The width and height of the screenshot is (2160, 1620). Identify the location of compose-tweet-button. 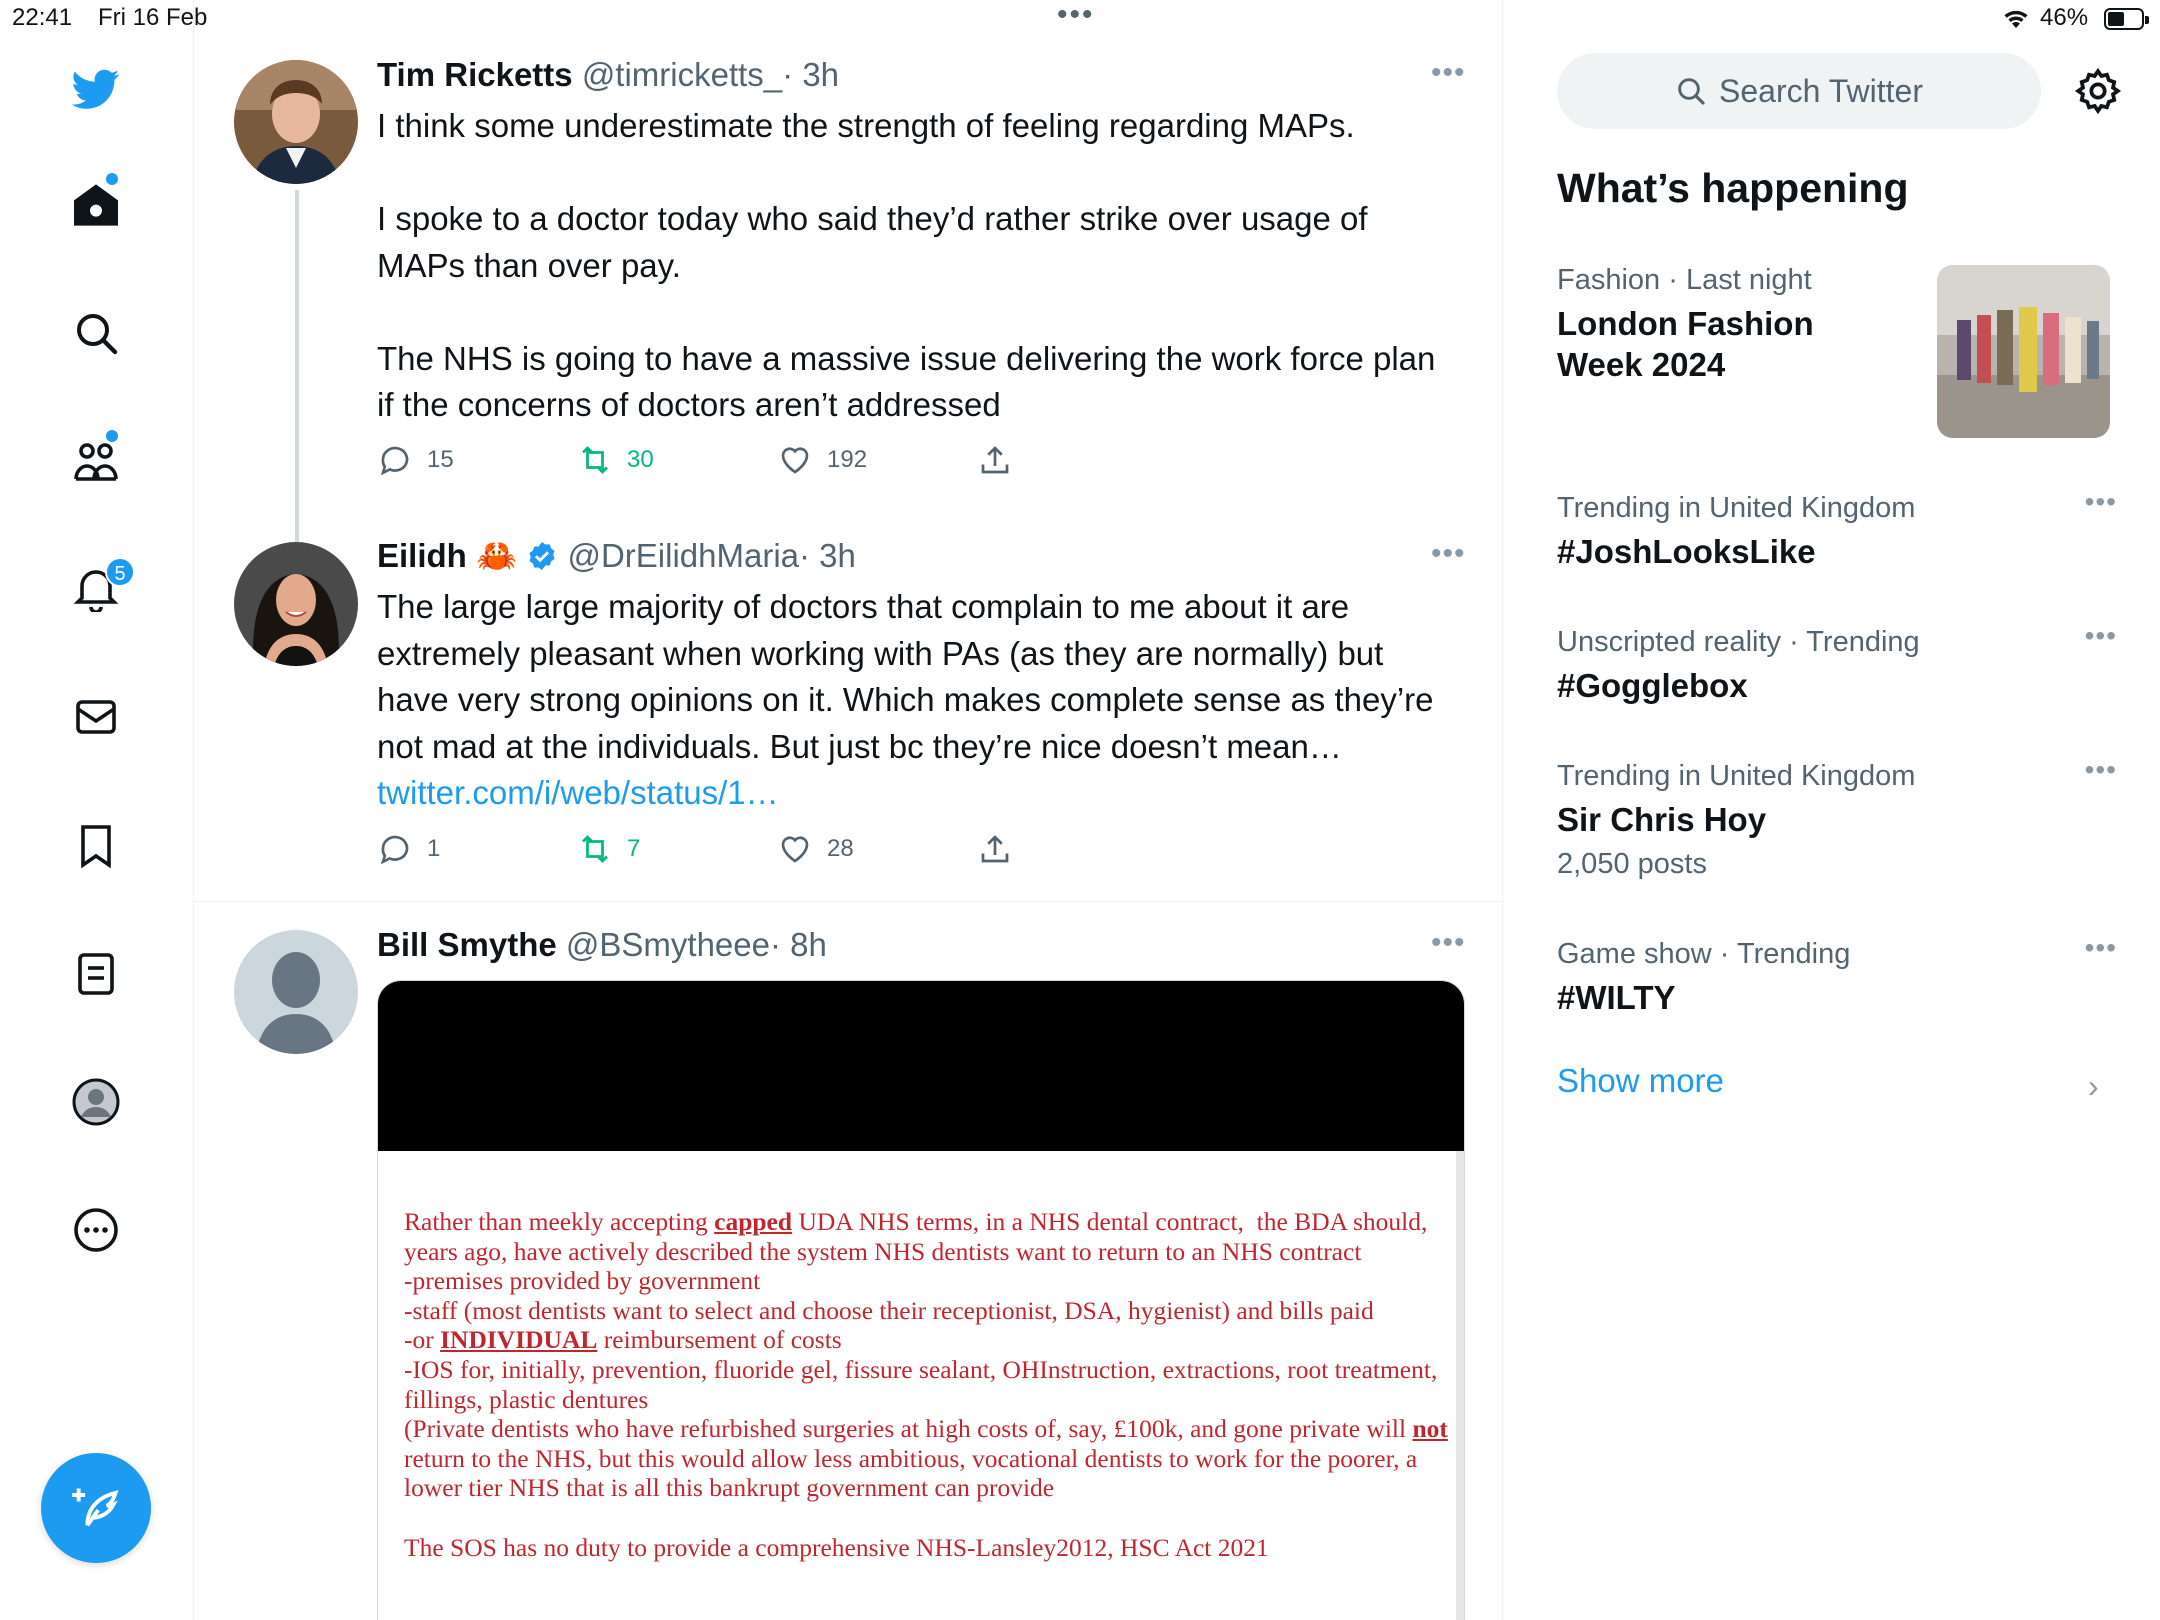
(96, 1508).